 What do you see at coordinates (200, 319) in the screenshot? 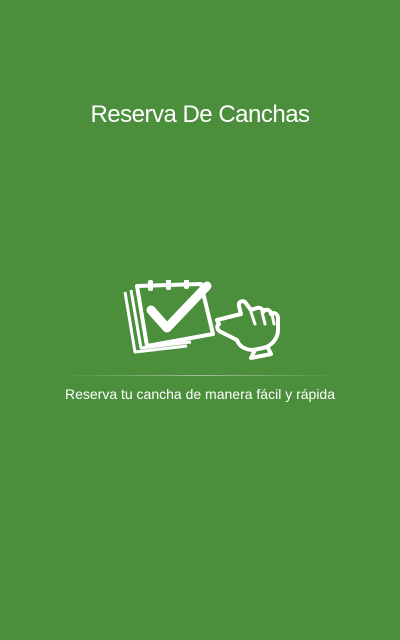
I see `calendar-check-hand-icon` at bounding box center [200, 319].